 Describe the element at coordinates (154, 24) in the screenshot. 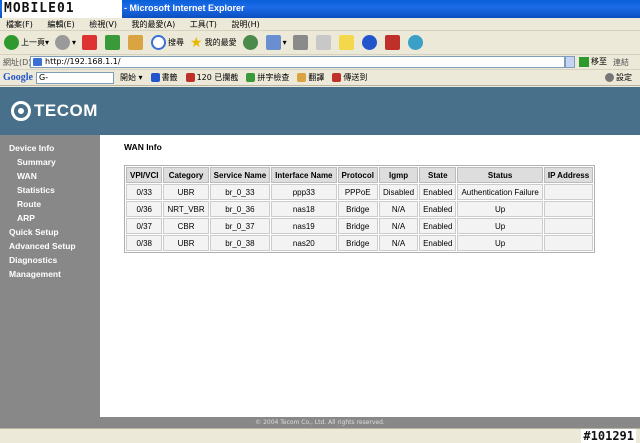

I see `menu-favorites: 我的最愛(A)` at that location.